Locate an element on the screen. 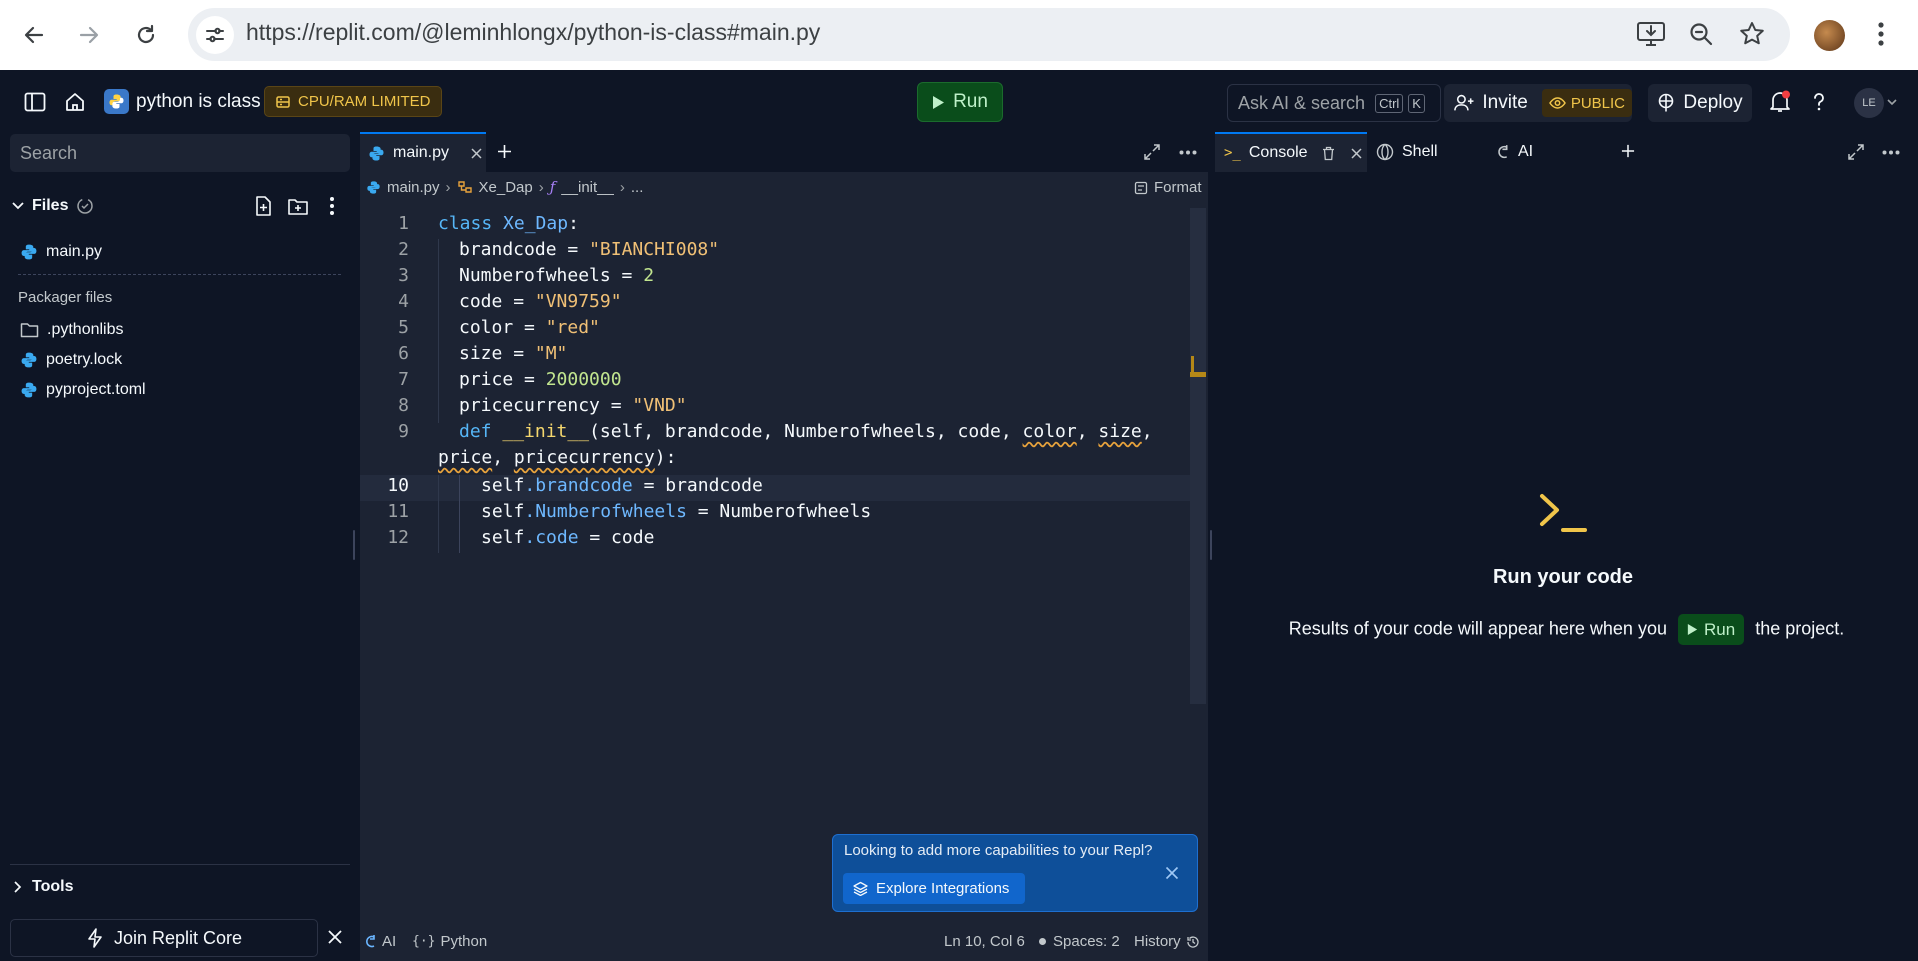 This screenshot has width=1918, height=961. status-cursor-position: Ln 10, Col 6 is located at coordinates (984, 941).